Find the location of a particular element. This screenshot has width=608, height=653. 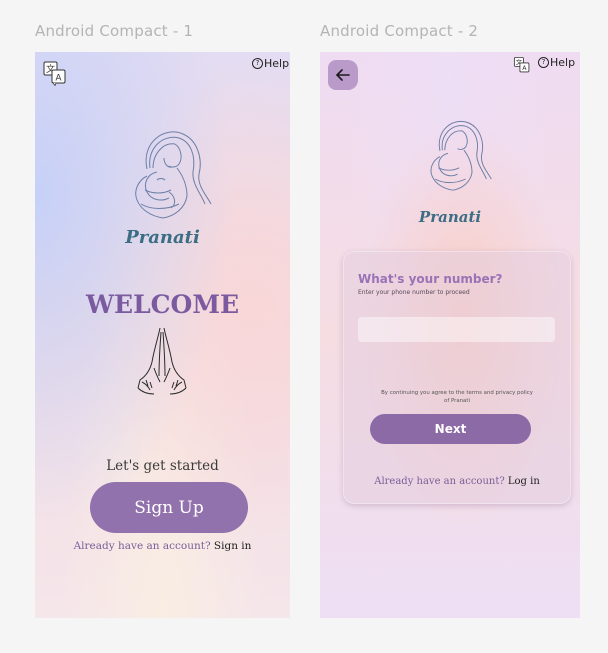

frame-label-2: Android Compact - 2 is located at coordinates (399, 31).